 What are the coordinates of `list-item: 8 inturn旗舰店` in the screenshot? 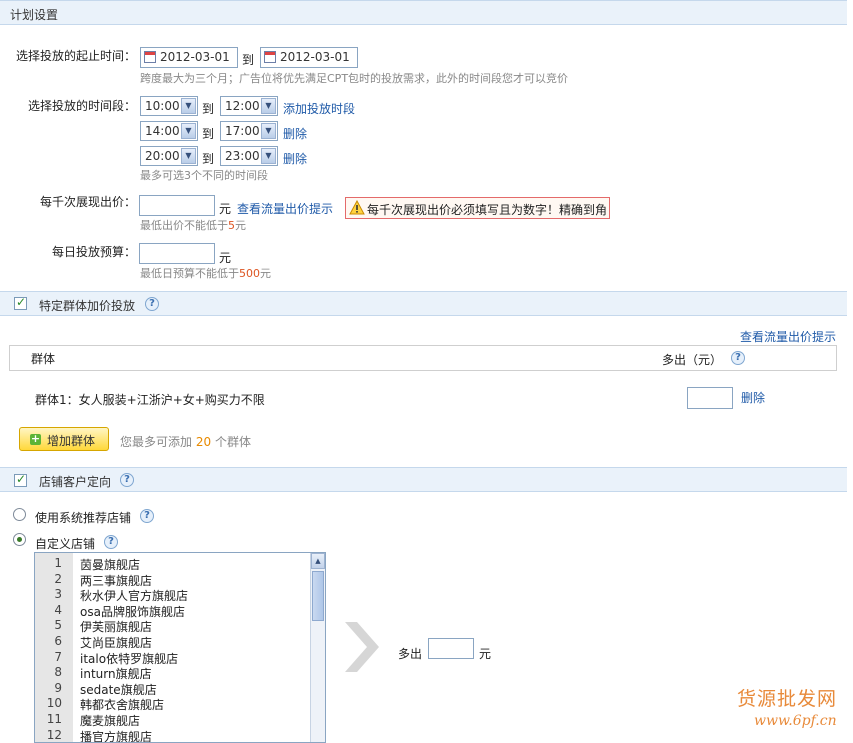 It's located at (173, 673).